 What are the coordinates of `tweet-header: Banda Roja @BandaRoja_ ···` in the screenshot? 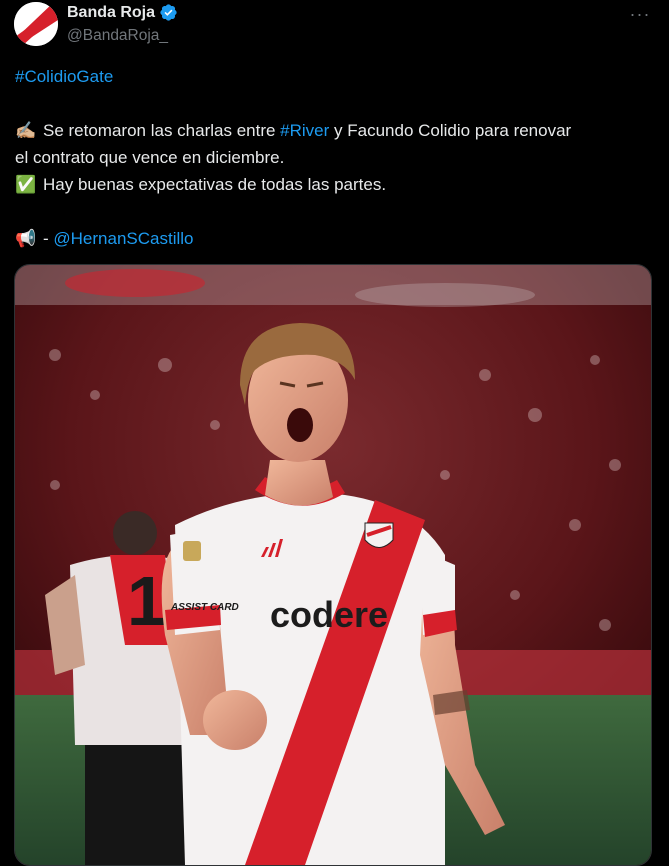 It's located at (334, 24).